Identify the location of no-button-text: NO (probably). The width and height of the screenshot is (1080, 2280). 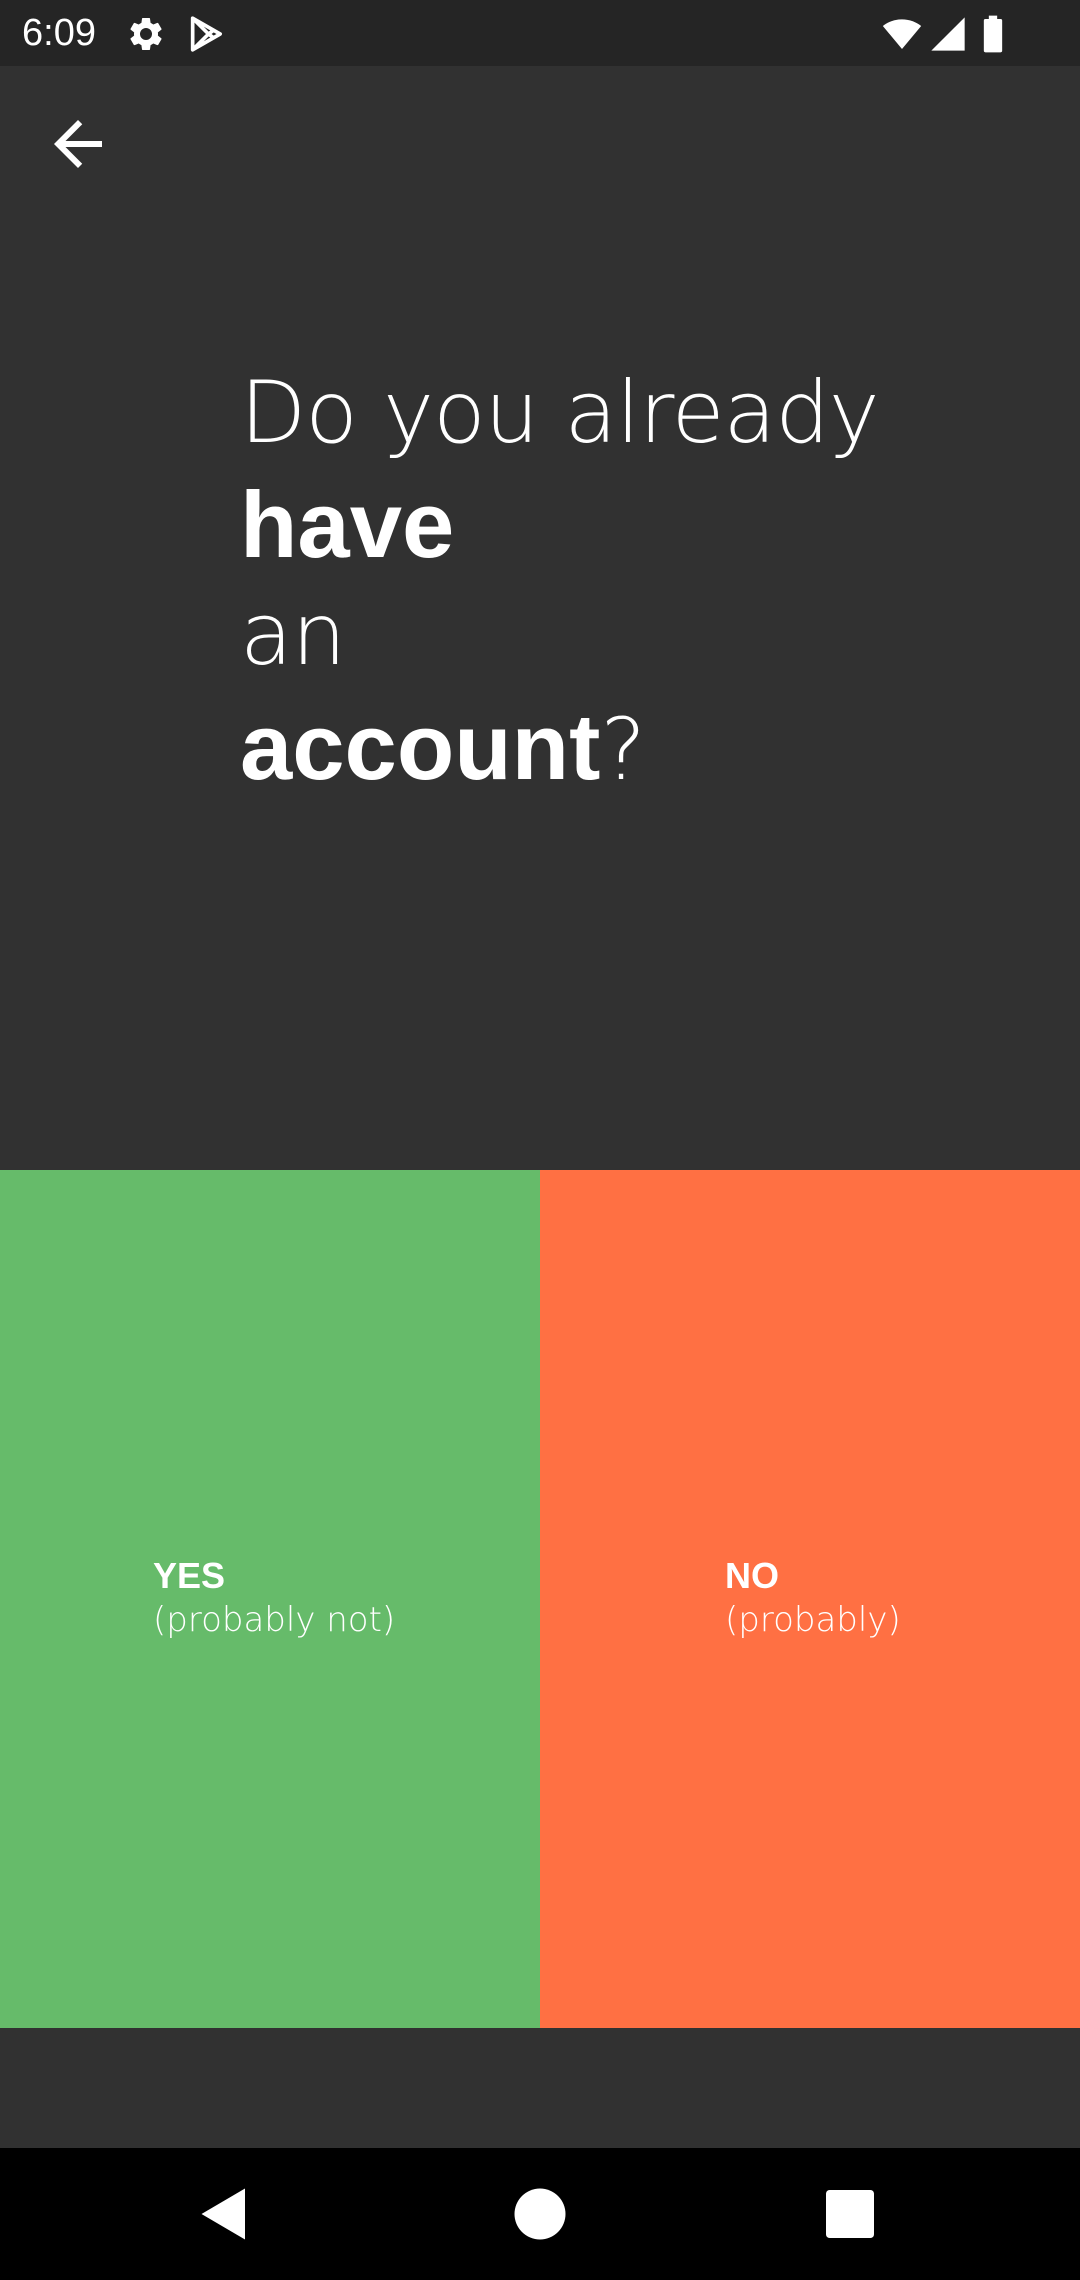
(813, 1598).